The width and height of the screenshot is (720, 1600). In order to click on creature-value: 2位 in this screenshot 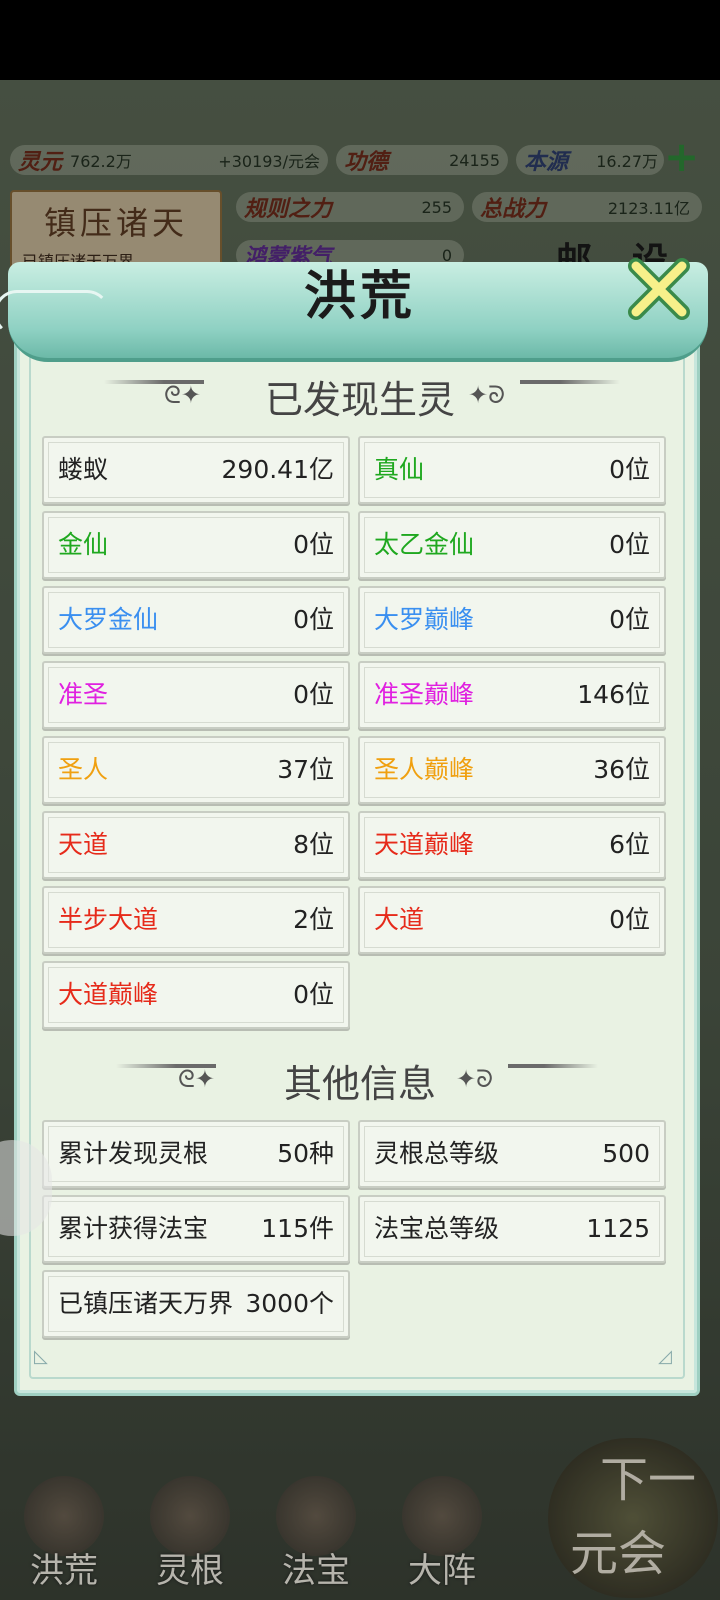, I will do `click(313, 919)`.